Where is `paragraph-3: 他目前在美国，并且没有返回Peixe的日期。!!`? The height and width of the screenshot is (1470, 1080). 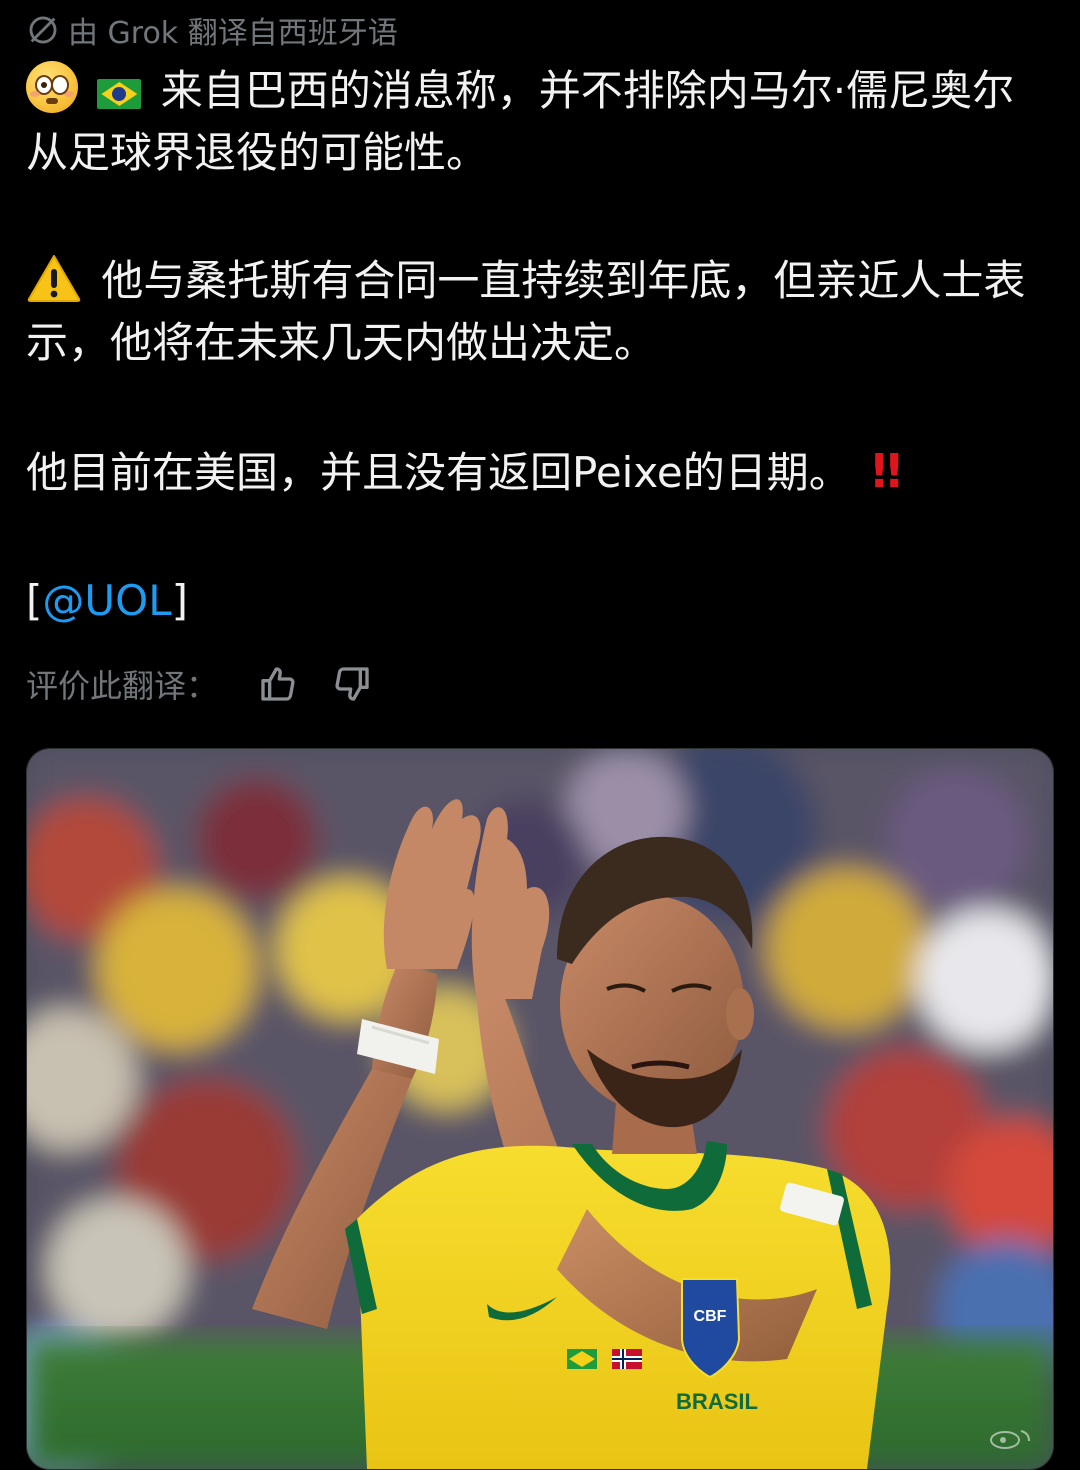
paragraph-3: 他目前在美国，并且没有返回Peixe的日期。!! is located at coordinates (541, 472).